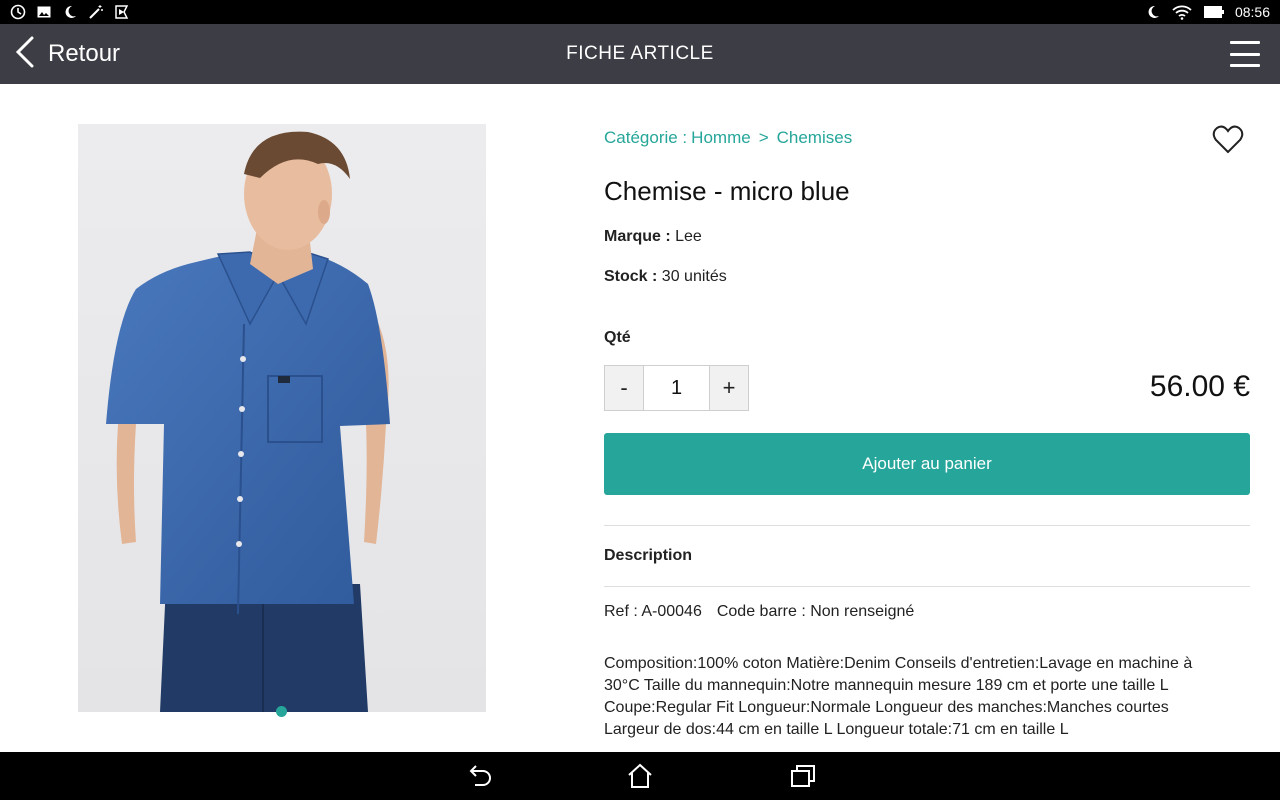 The image size is (1280, 800). Describe the element at coordinates (637, 236) in the screenshot. I see `brand-label: Marque :` at that location.